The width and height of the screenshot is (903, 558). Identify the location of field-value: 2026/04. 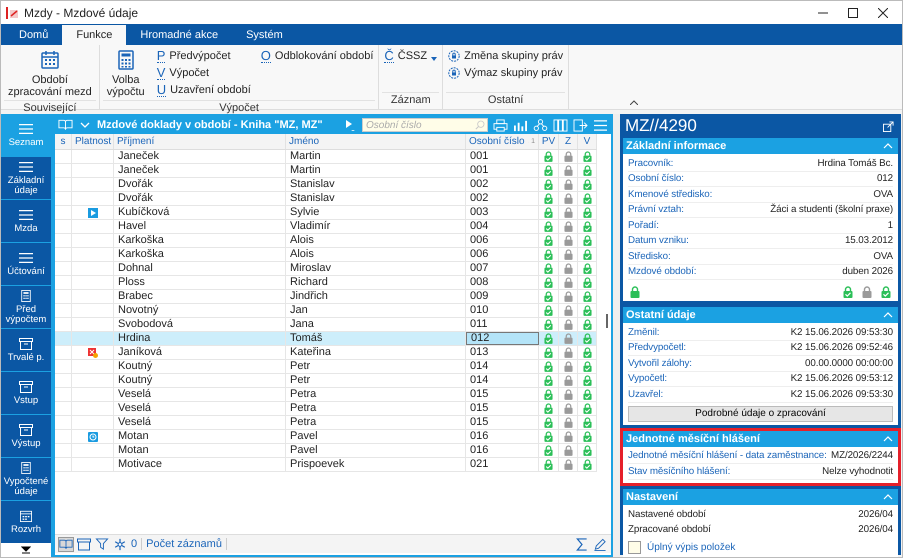
(875, 530).